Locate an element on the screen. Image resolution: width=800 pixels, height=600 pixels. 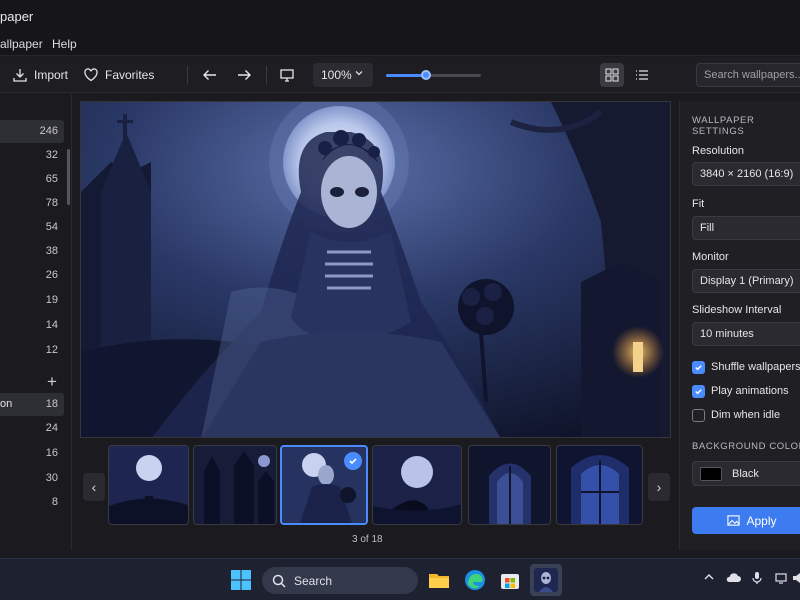
sidebar-album: on 18 is located at coordinates (32, 404).